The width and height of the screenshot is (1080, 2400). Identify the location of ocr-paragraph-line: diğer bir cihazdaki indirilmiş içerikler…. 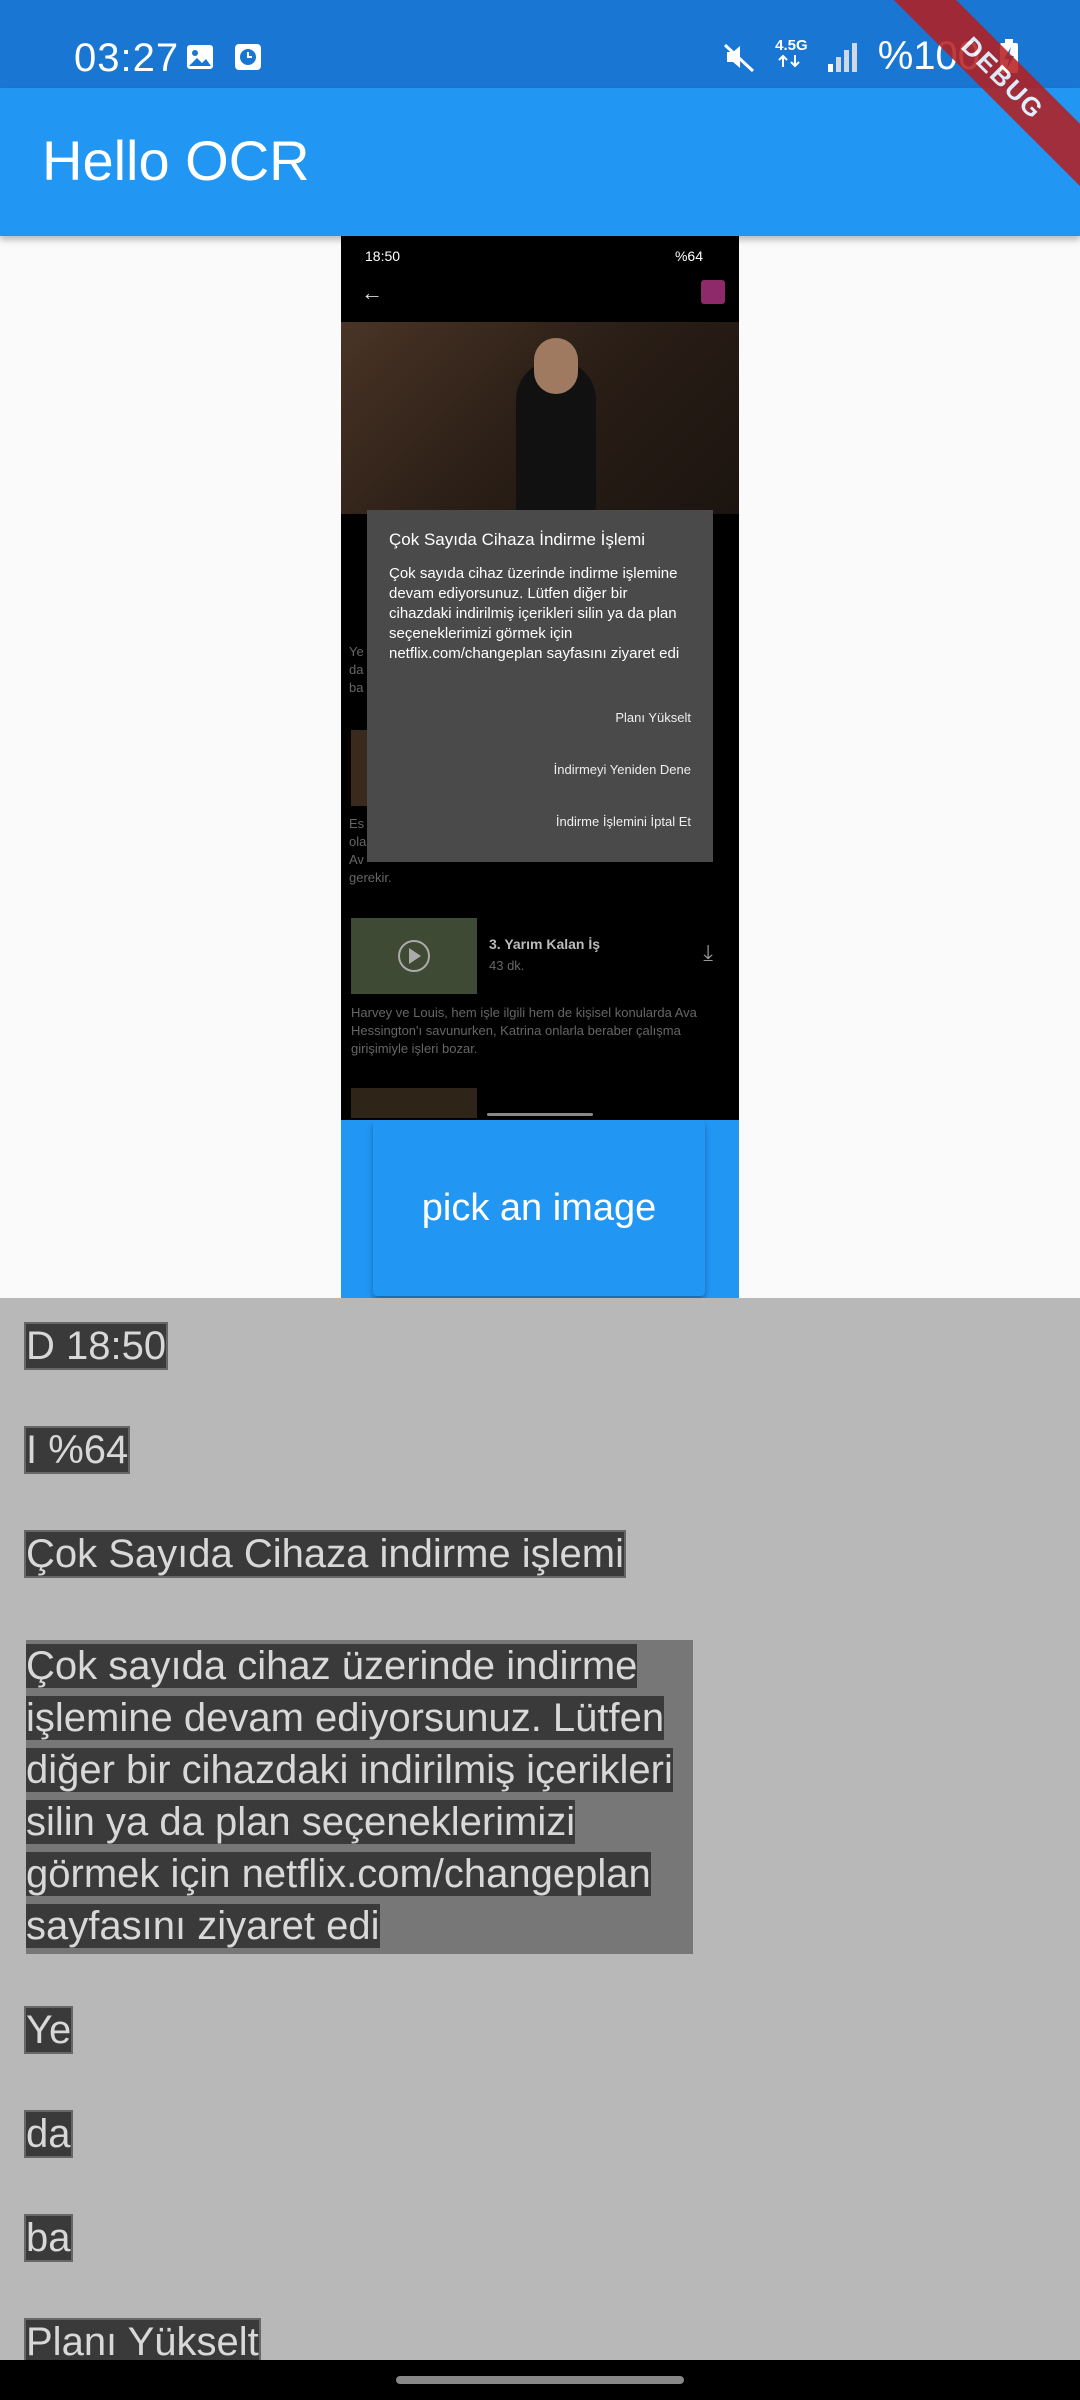
(349, 1770).